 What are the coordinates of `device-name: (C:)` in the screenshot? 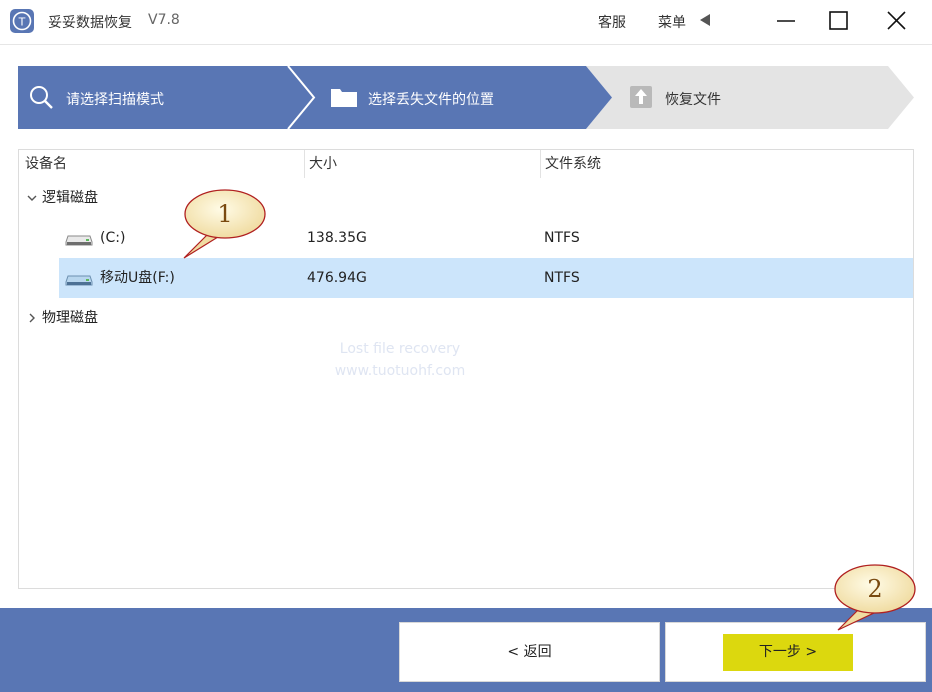 It's located at (113, 238).